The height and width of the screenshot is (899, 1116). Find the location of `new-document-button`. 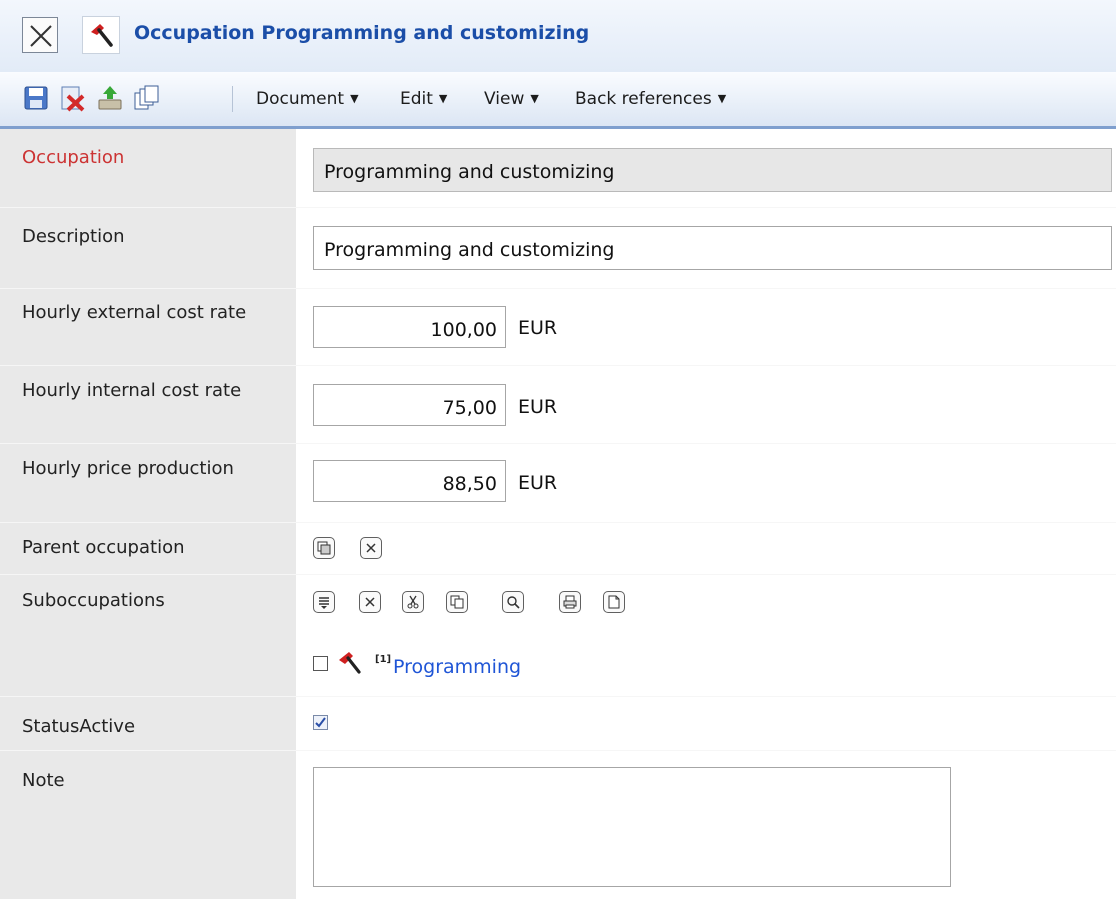

new-document-button is located at coordinates (614, 602).